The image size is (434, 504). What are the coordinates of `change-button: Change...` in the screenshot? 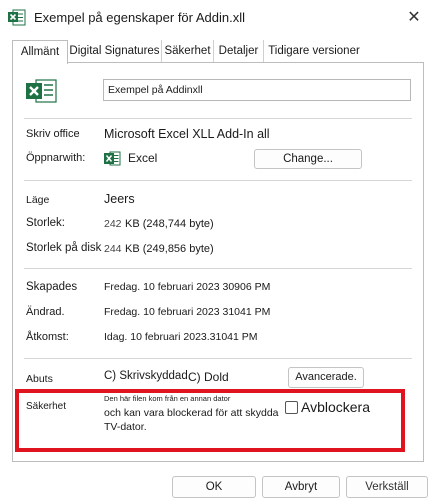 It's located at (308, 159).